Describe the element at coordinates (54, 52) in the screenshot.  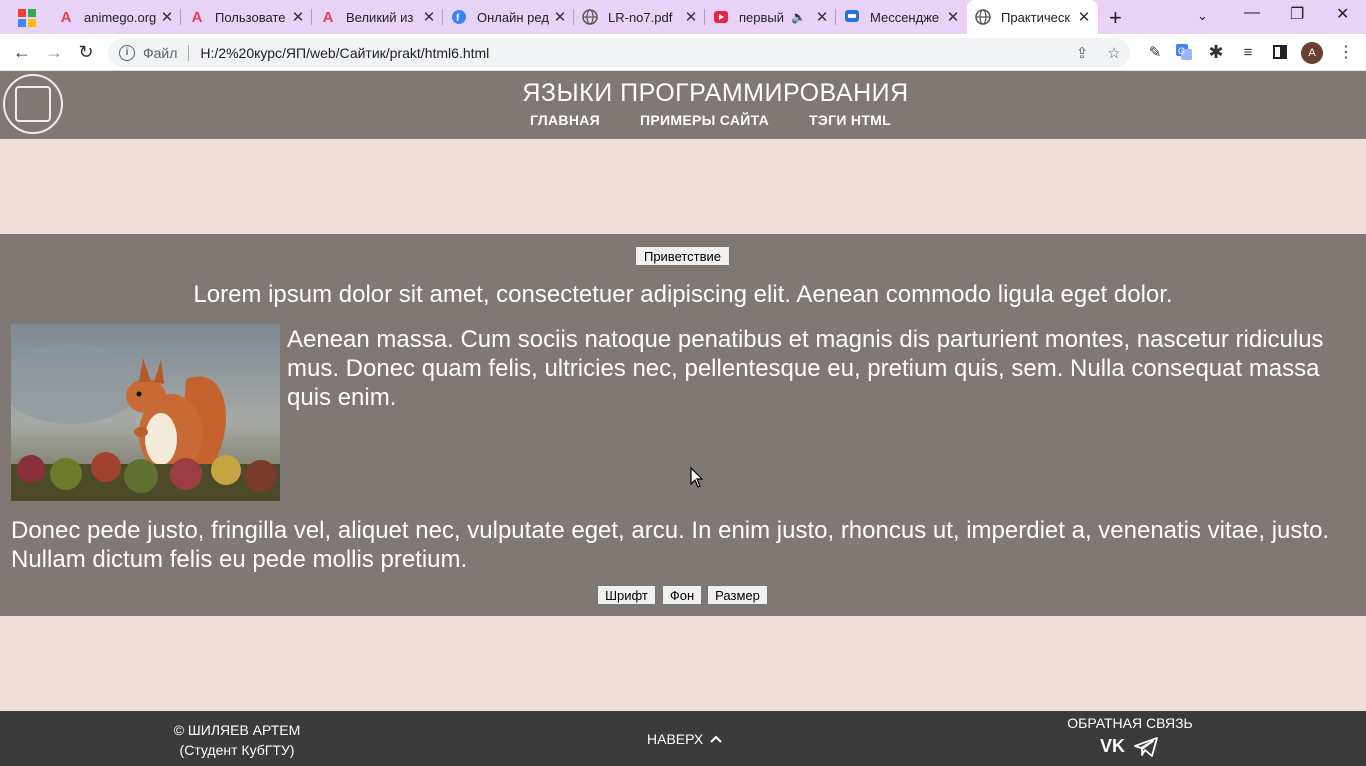
I see `forward-icon: →` at that location.